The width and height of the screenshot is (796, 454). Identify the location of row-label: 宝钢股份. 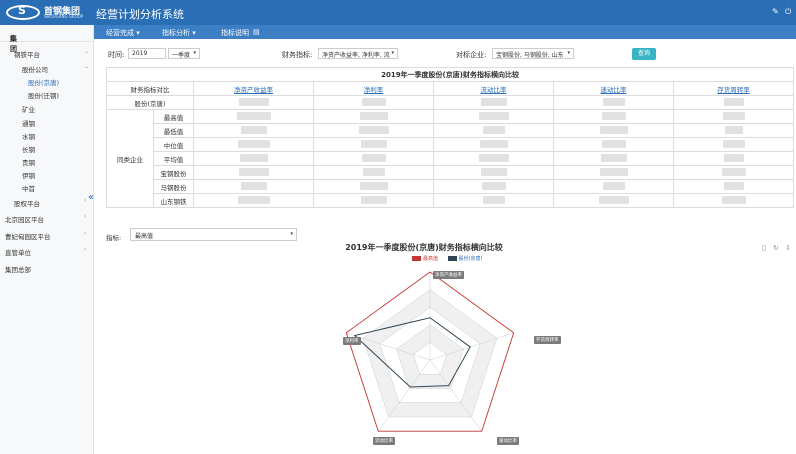
(173, 172).